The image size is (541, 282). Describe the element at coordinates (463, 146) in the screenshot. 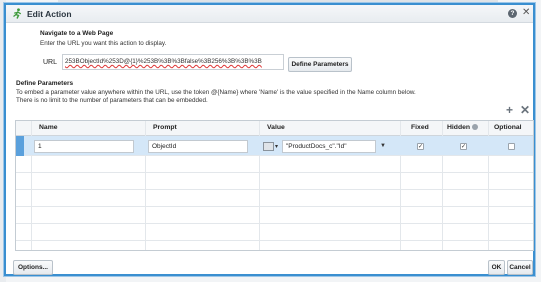

I see `hidden-checkbox: ✓` at that location.